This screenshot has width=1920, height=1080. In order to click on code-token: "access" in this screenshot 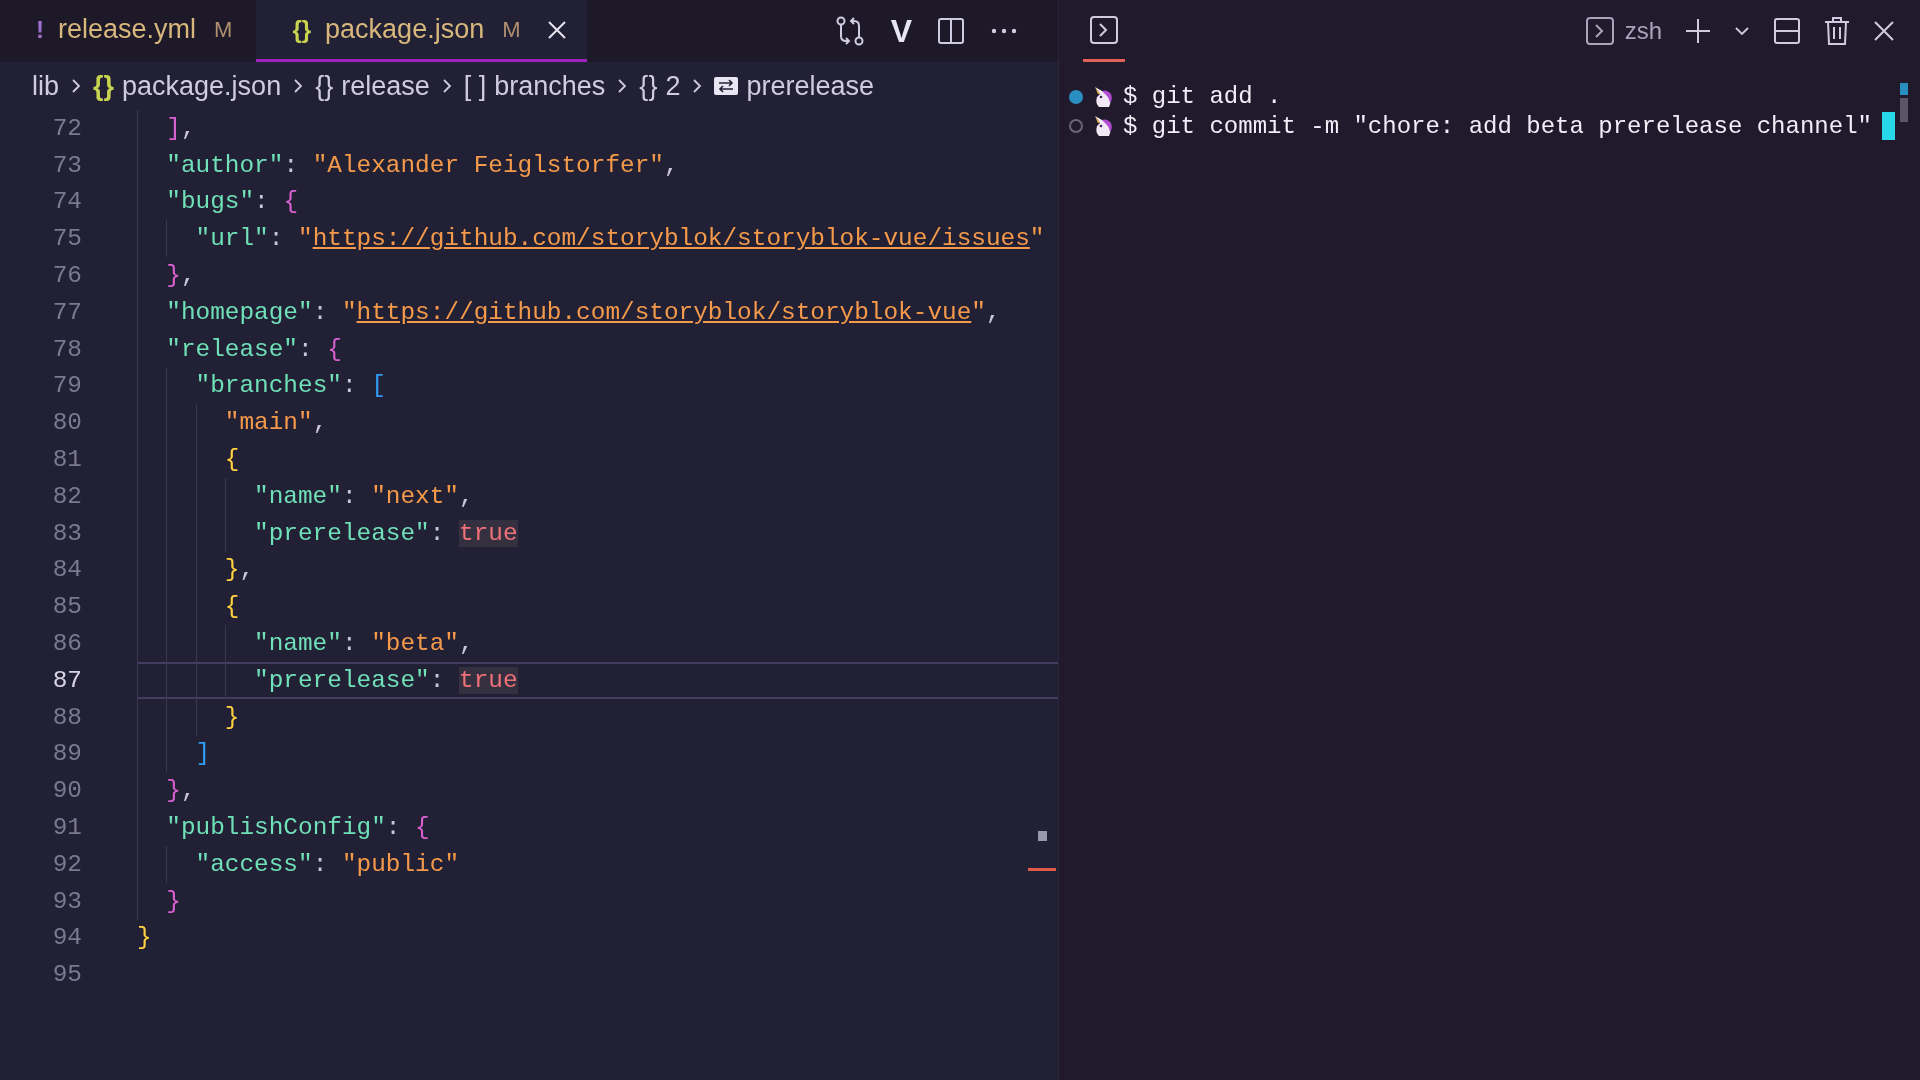, I will do `click(254, 864)`.